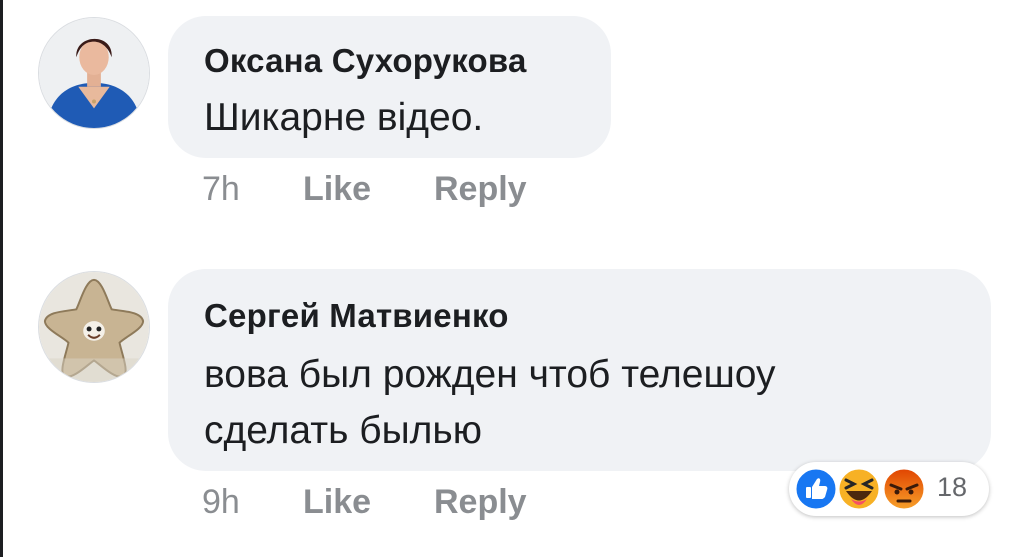 The image size is (1024, 557). I want to click on comment-timestamp: 9h, so click(221, 502).